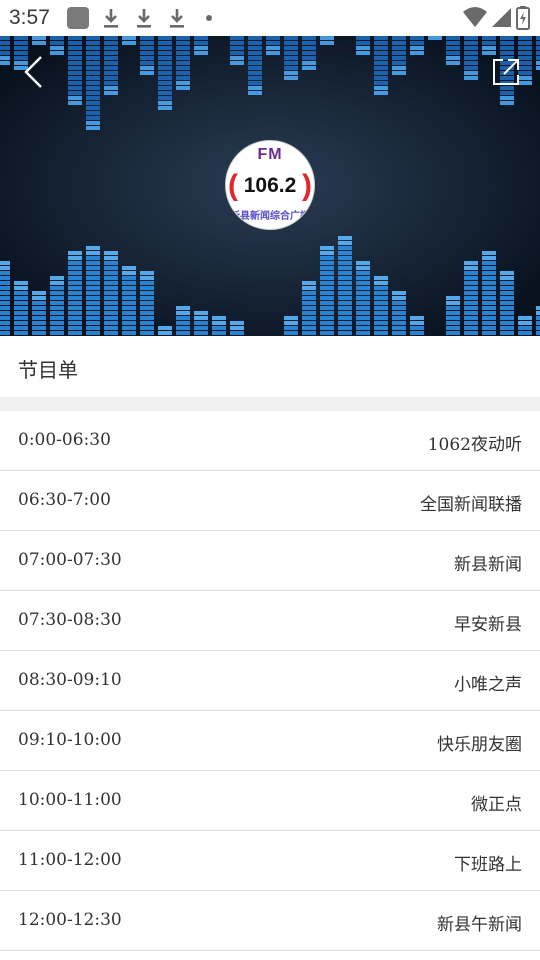 The image size is (540, 960). What do you see at coordinates (496, 805) in the screenshot?
I see `program-name: 微正点` at bounding box center [496, 805].